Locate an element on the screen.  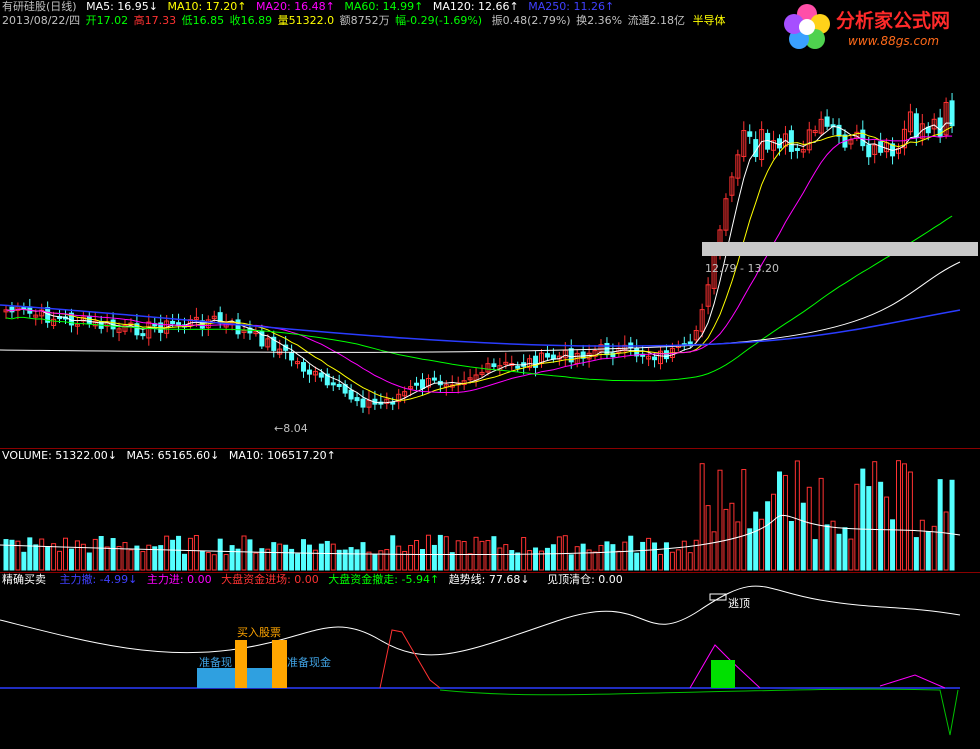
buy-stock-mark: 买入股票 is located at coordinates (259, 632).